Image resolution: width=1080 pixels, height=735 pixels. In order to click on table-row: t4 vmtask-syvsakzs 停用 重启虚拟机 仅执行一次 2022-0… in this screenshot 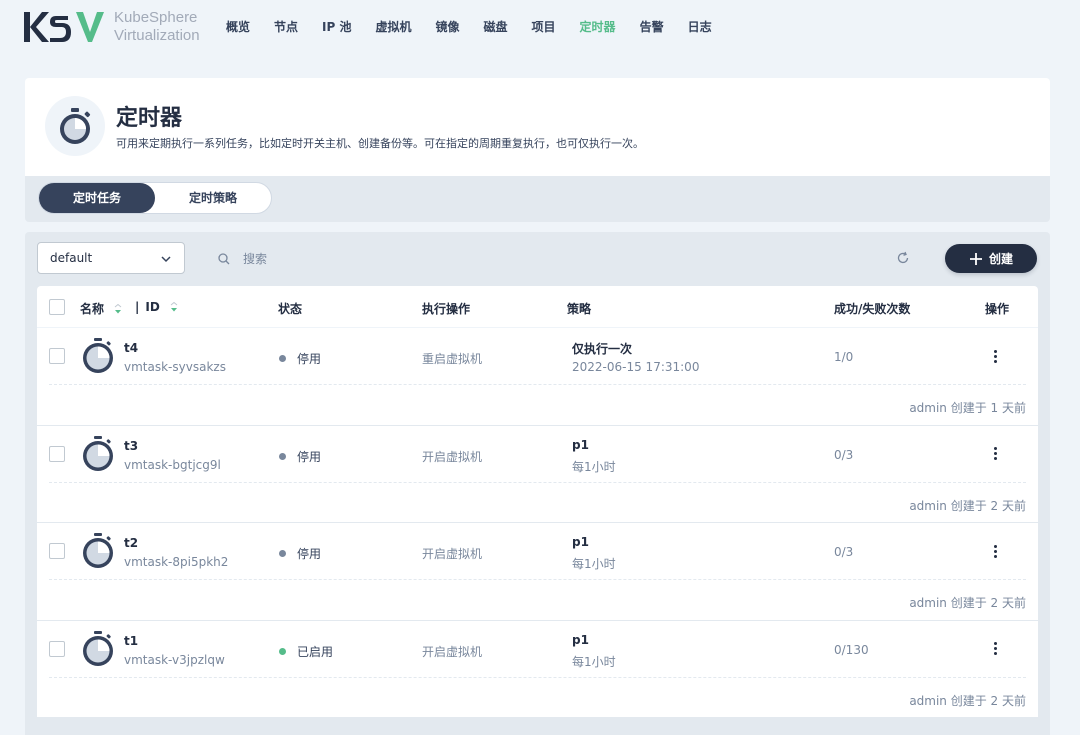, I will do `click(537, 377)`.